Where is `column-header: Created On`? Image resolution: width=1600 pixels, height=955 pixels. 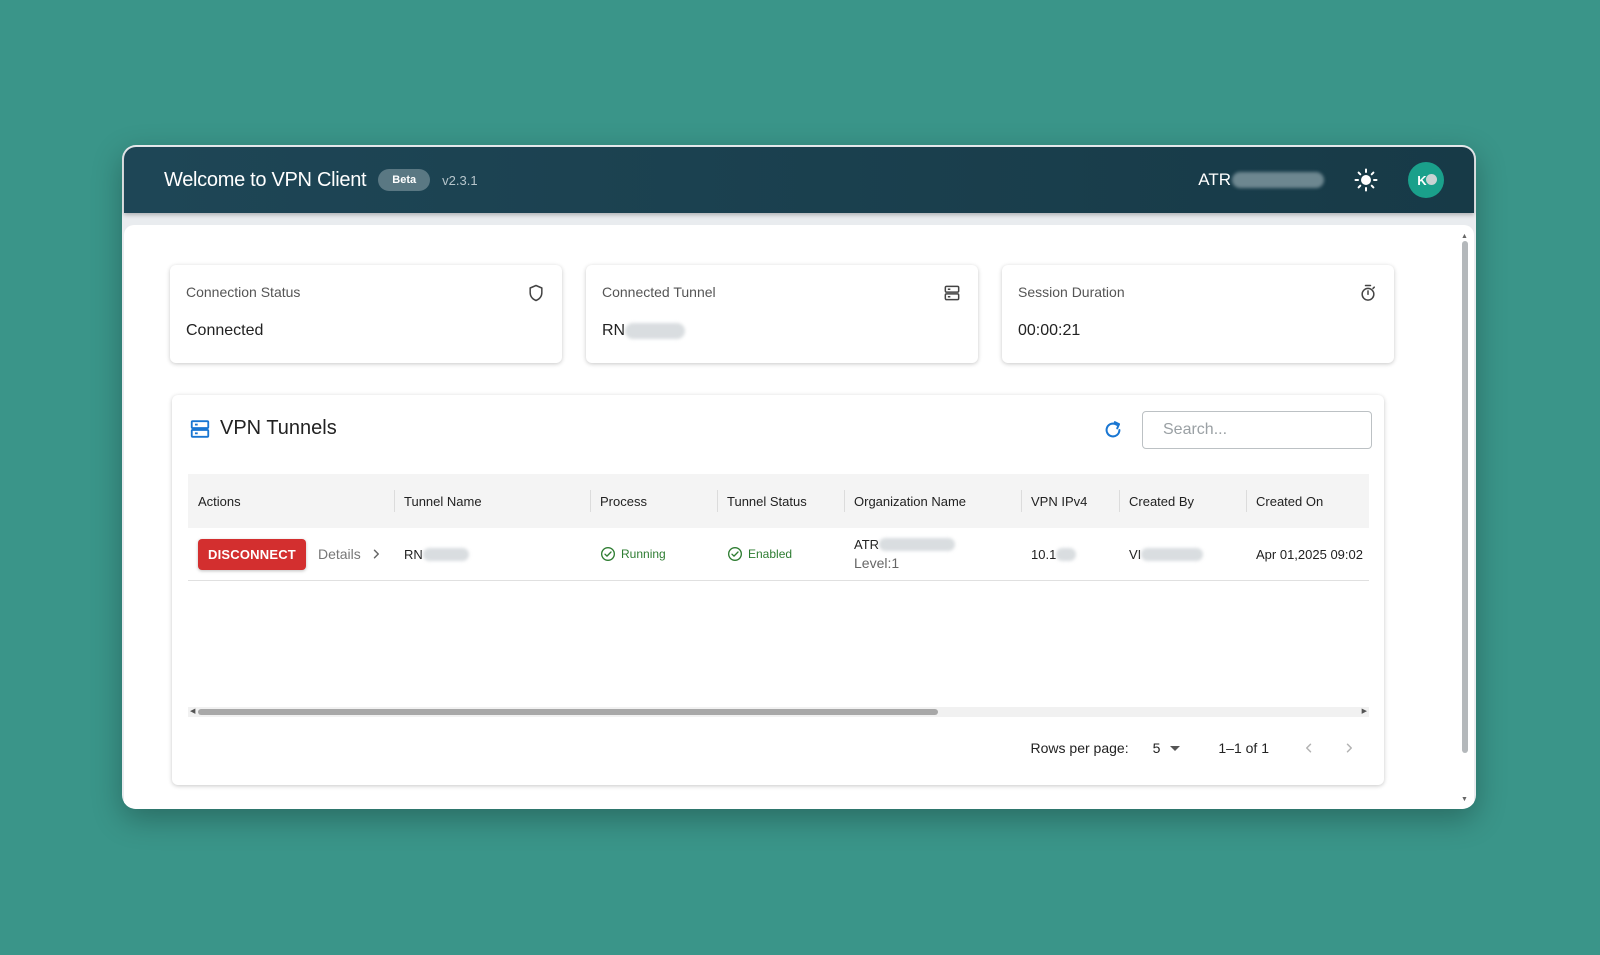 column-header: Created On is located at coordinates (1307, 501).